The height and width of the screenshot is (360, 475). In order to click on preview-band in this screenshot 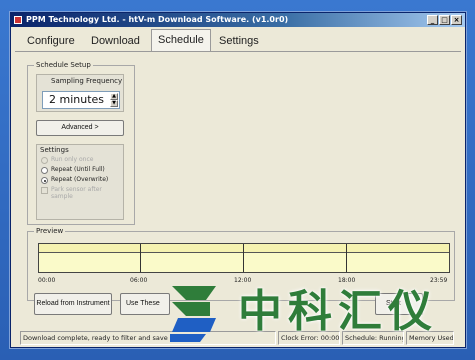, I will do `click(244, 248)`.